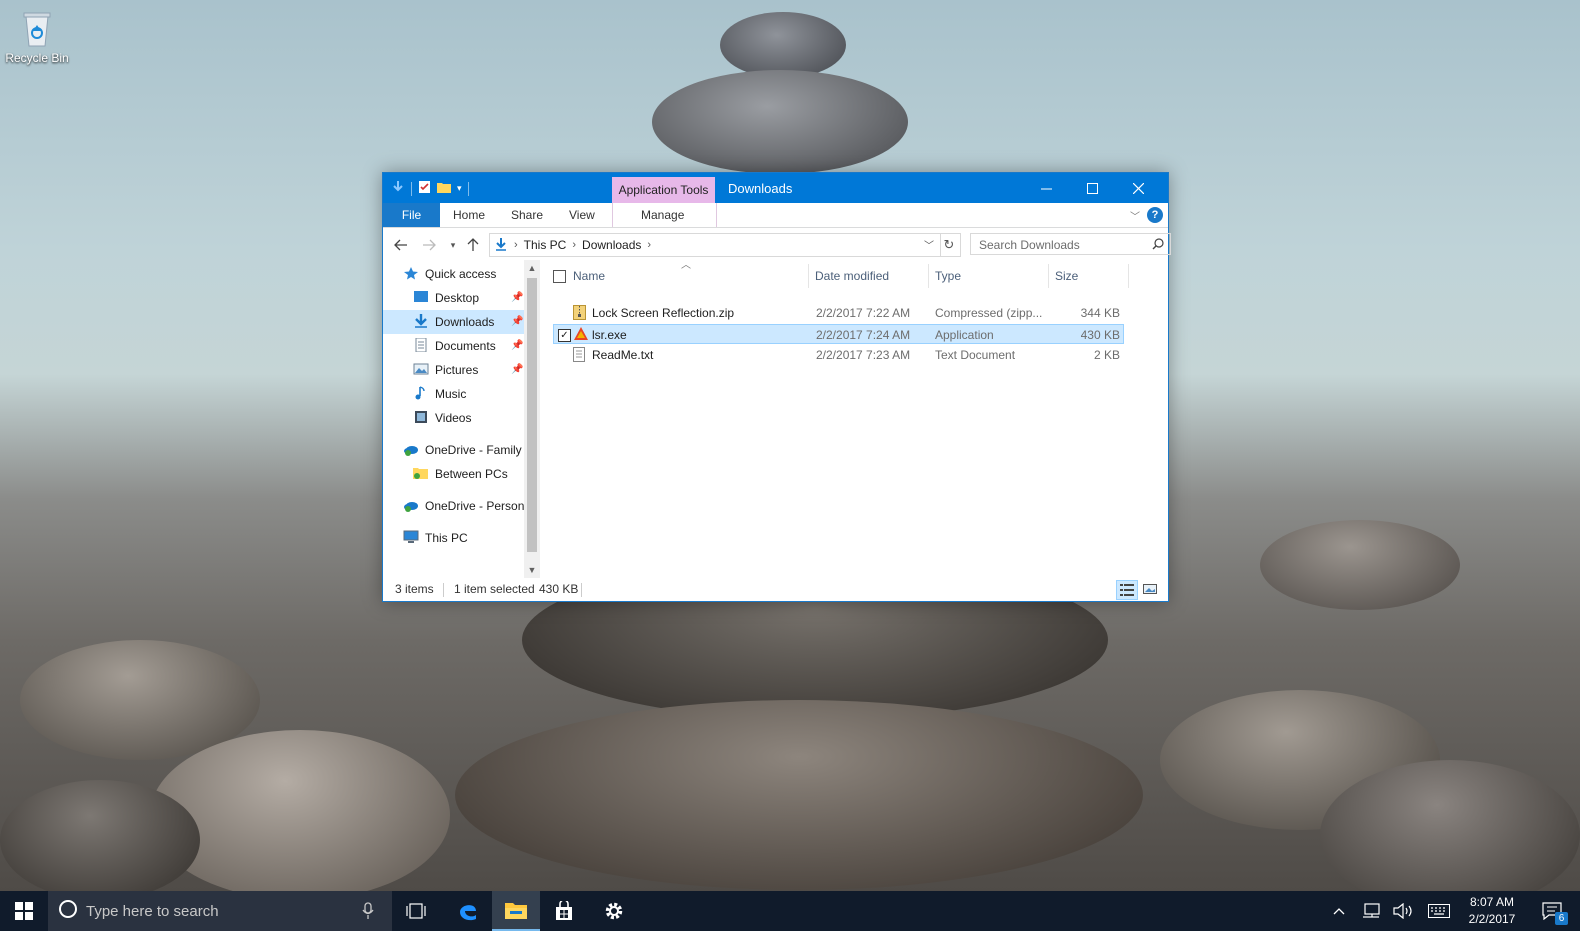 The height and width of the screenshot is (931, 1580). What do you see at coordinates (468, 911) in the screenshot?
I see `edge-browser-button` at bounding box center [468, 911].